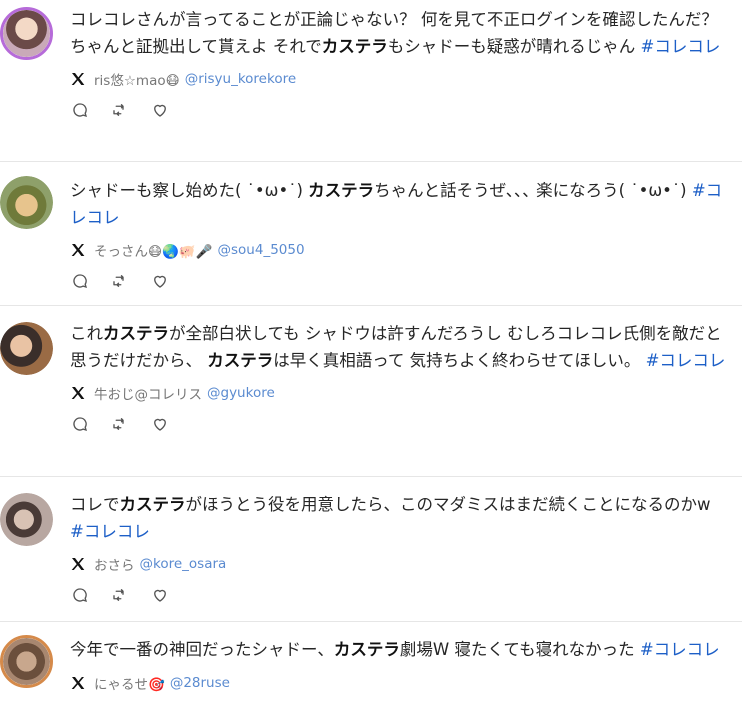 The image size is (742, 726). Describe the element at coordinates (114, 564) in the screenshot. I see `author-name: おさら` at that location.